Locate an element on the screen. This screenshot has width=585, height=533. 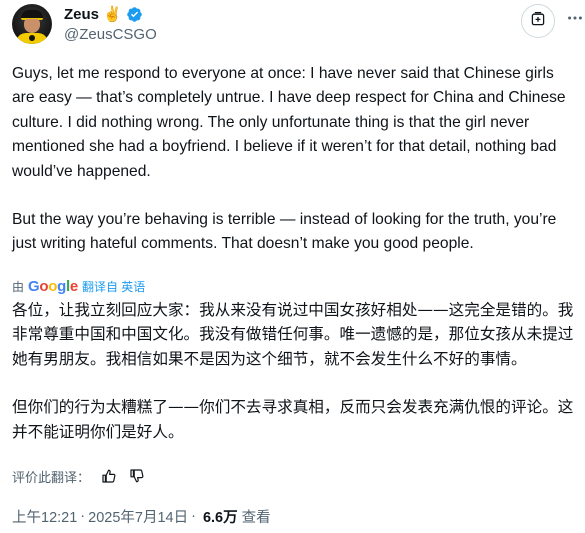
thumbs-down-icon is located at coordinates (137, 476).